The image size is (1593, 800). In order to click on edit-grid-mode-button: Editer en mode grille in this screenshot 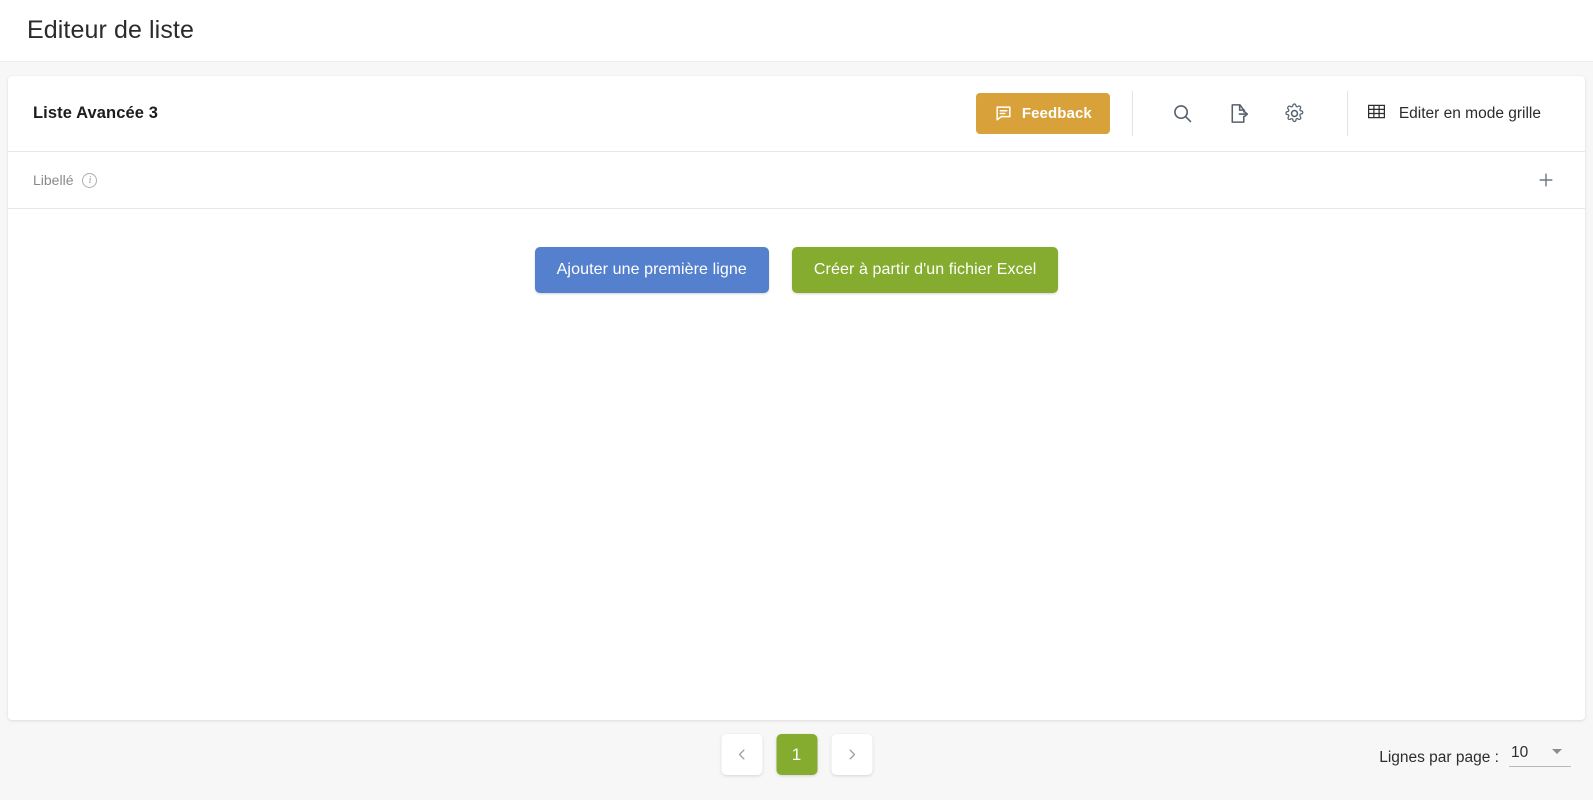, I will do `click(1475, 114)`.